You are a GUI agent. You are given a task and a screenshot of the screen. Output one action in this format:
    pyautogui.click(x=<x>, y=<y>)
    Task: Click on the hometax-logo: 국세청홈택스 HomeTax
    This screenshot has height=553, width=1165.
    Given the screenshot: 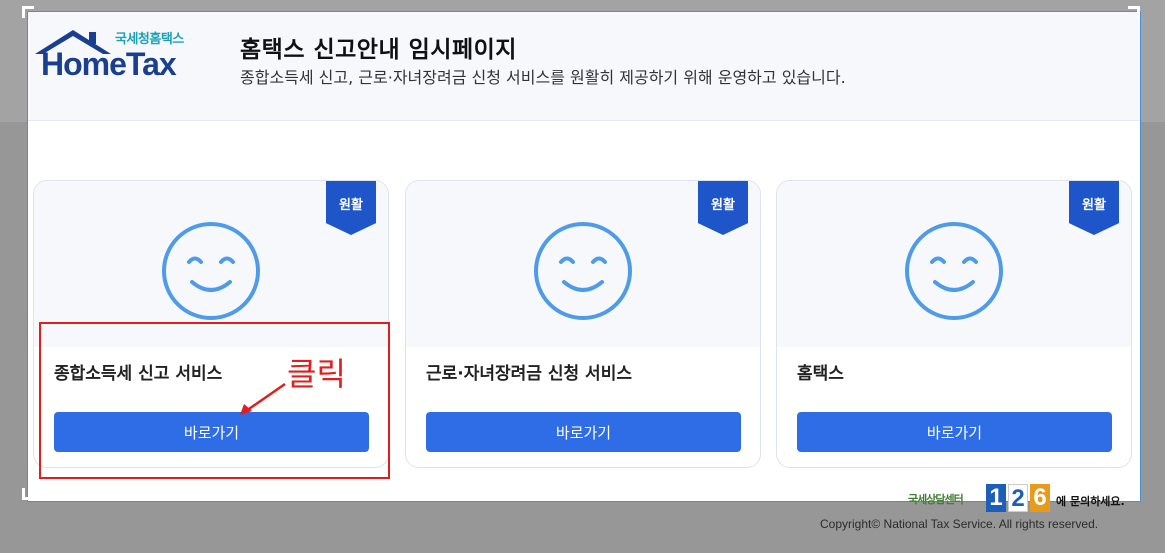 What is the action you would take?
    pyautogui.click(x=118, y=56)
    